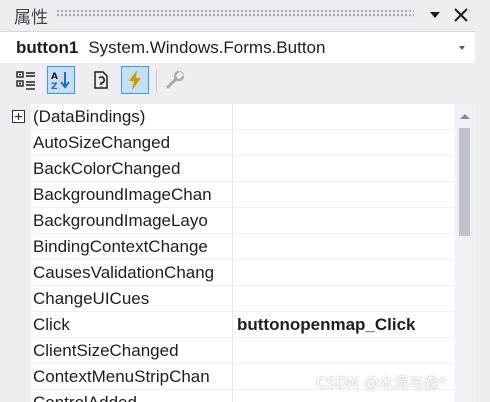 This screenshot has width=490, height=402. I want to click on svg-text: A, so click(54, 77).